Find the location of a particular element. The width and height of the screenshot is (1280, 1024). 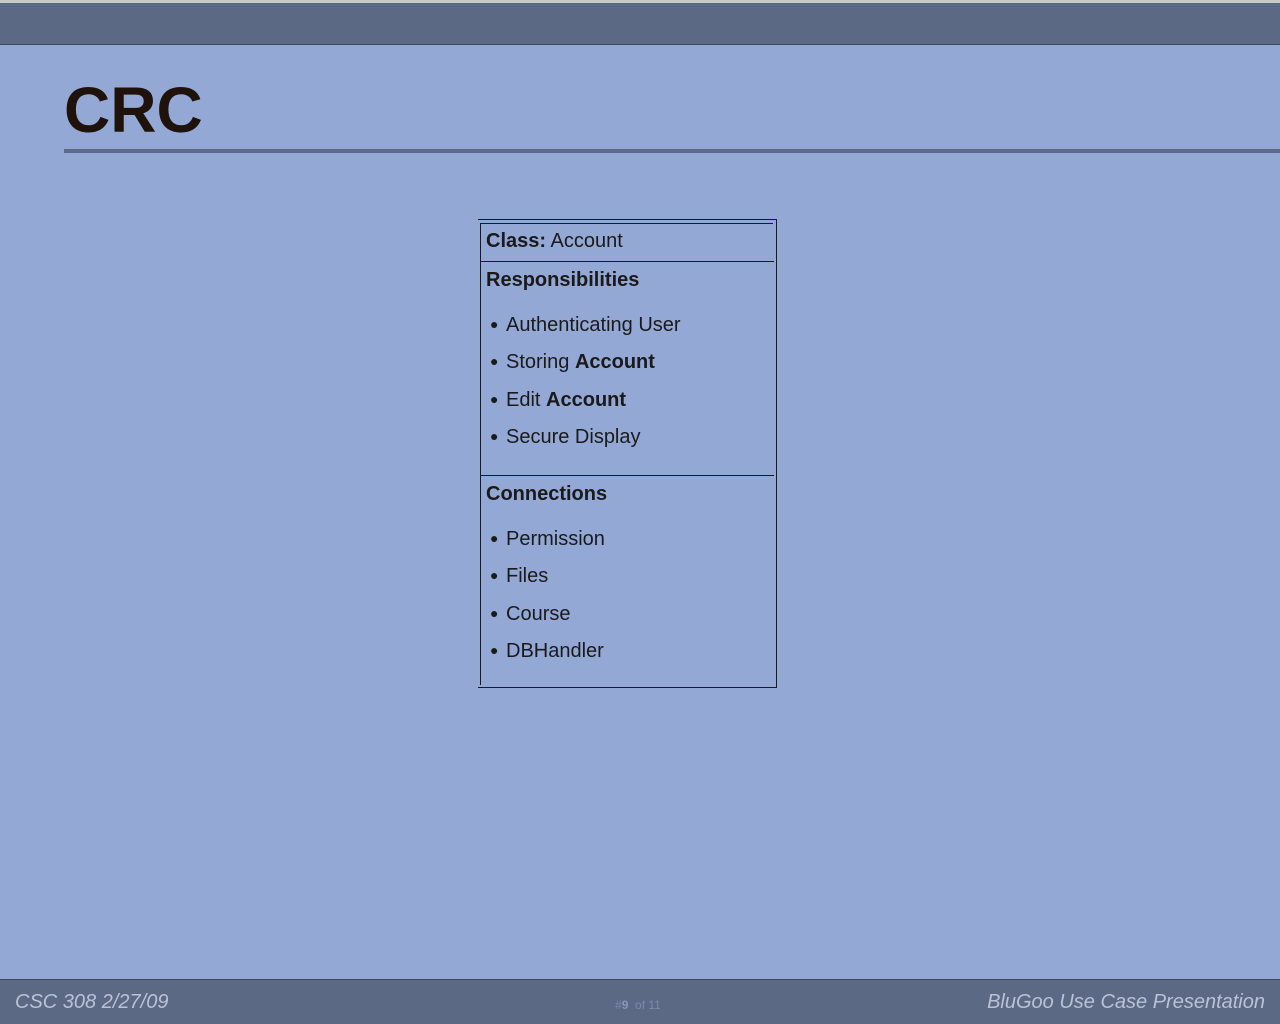

list-item: ● Permission is located at coordinates (630, 544).